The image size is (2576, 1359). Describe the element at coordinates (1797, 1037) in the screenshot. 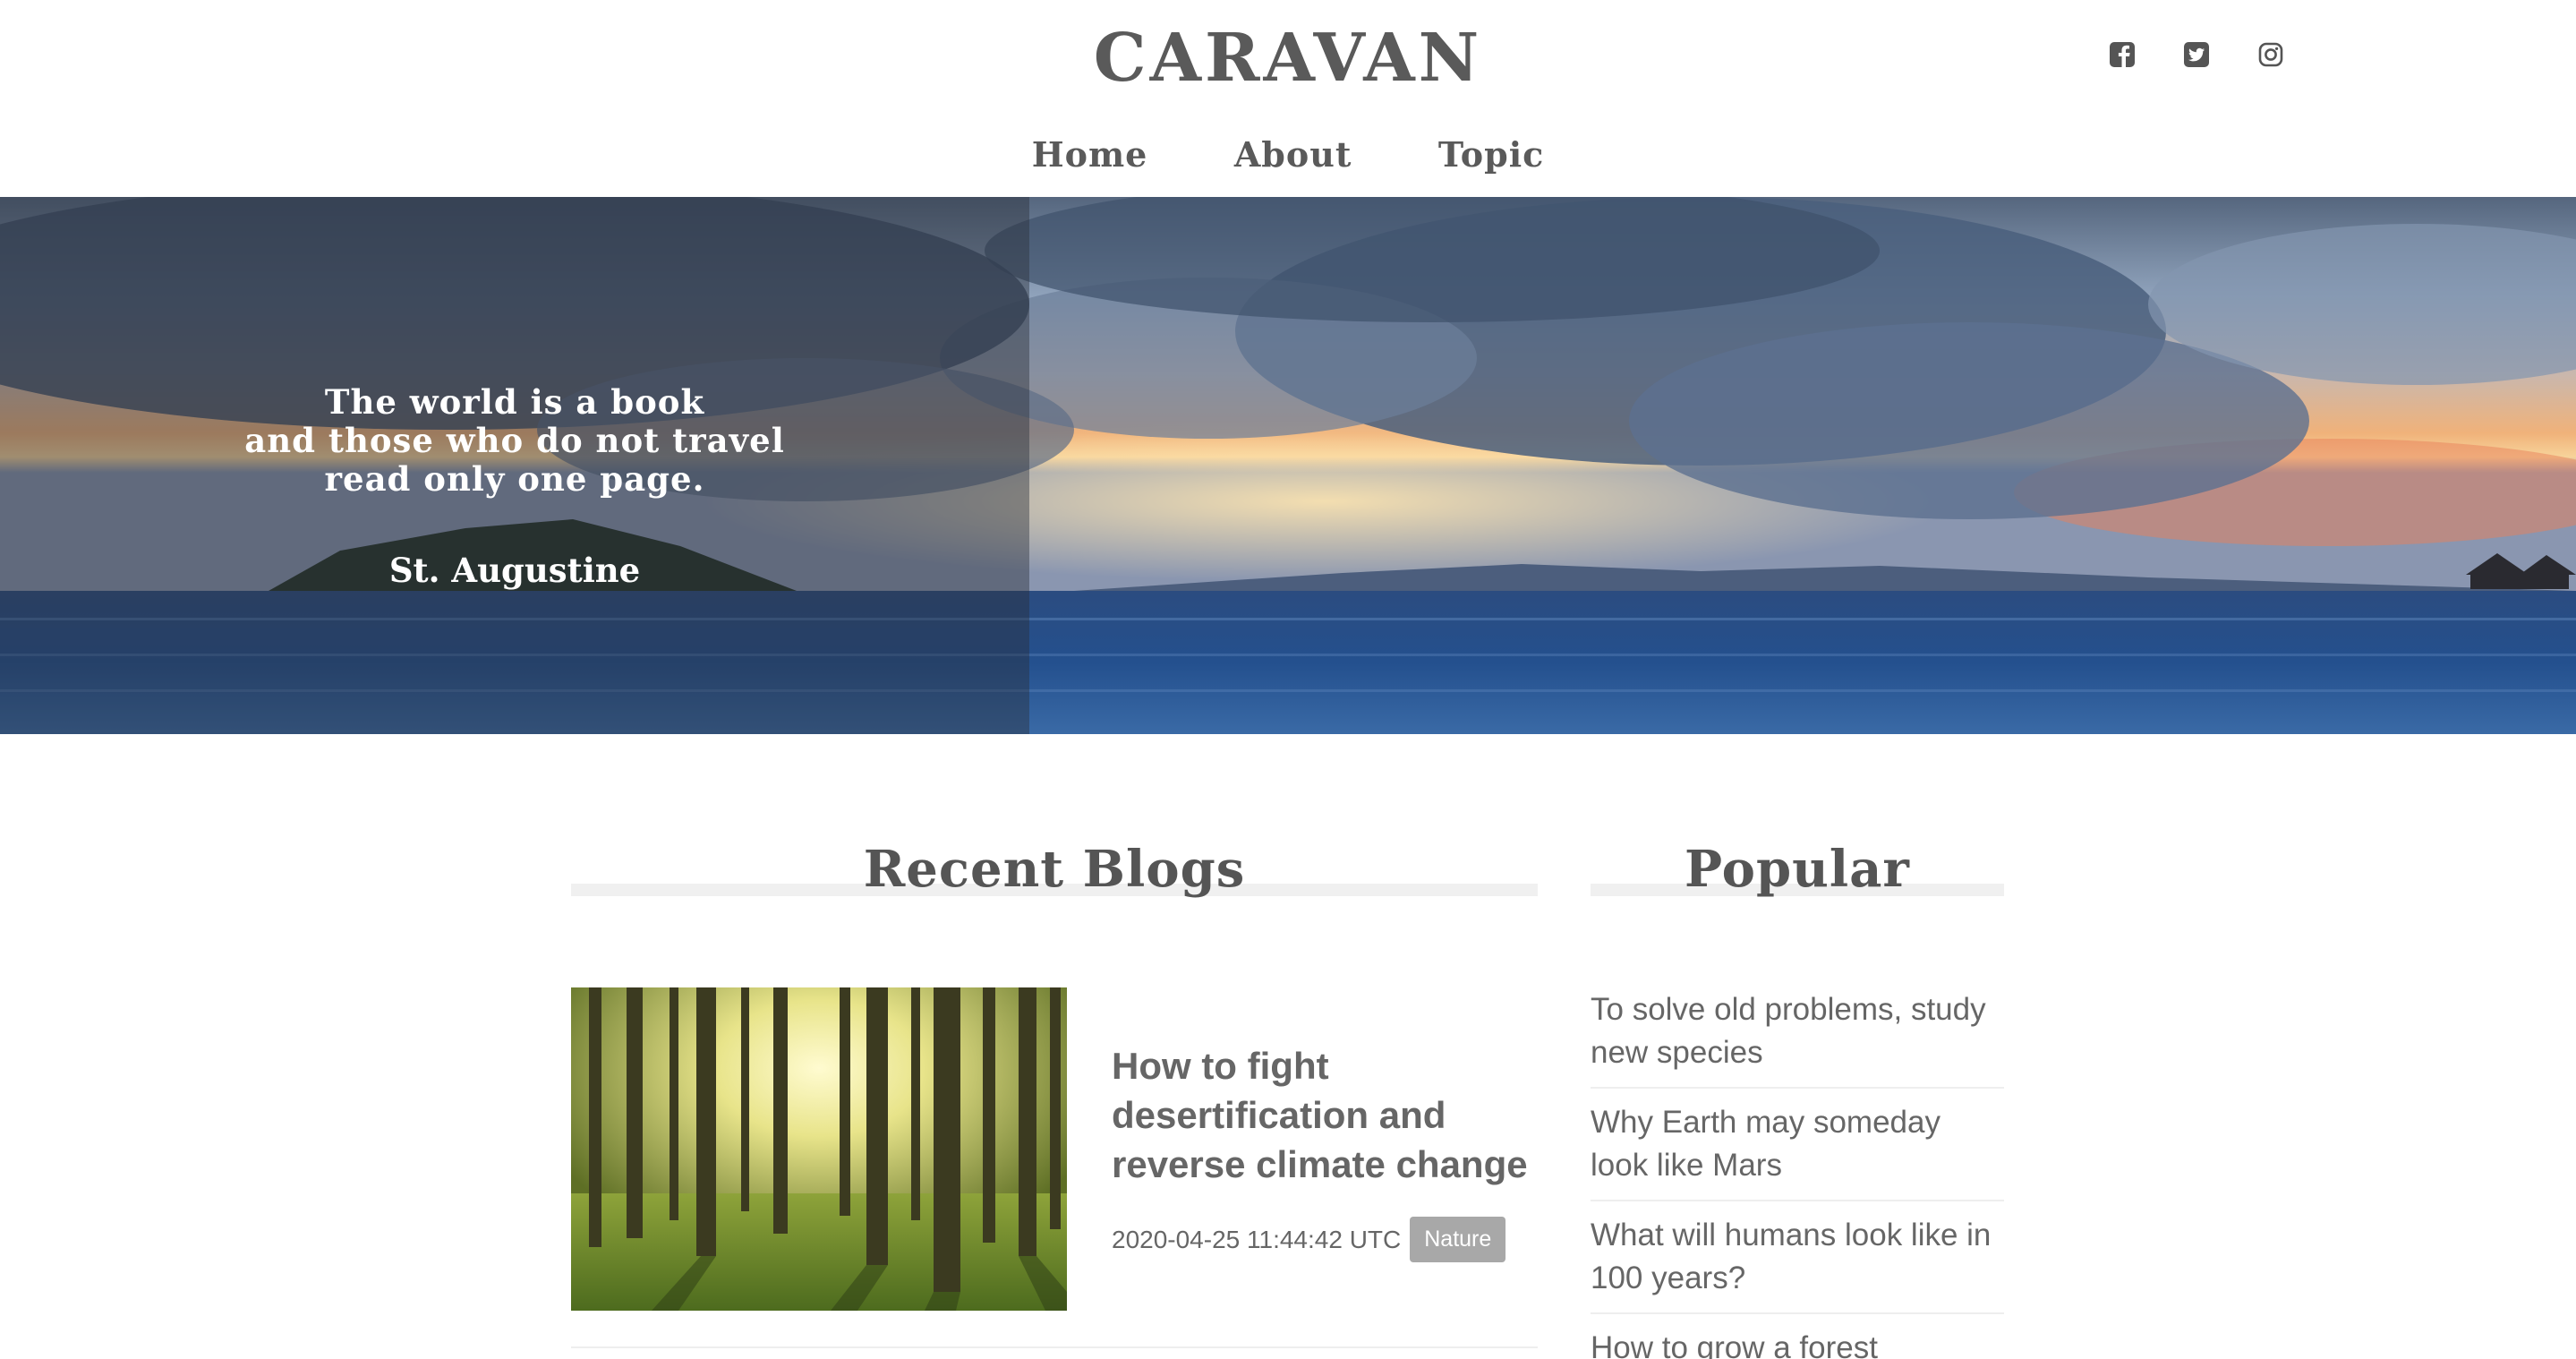

I see `popular-item: To solve old problems, study new species` at that location.